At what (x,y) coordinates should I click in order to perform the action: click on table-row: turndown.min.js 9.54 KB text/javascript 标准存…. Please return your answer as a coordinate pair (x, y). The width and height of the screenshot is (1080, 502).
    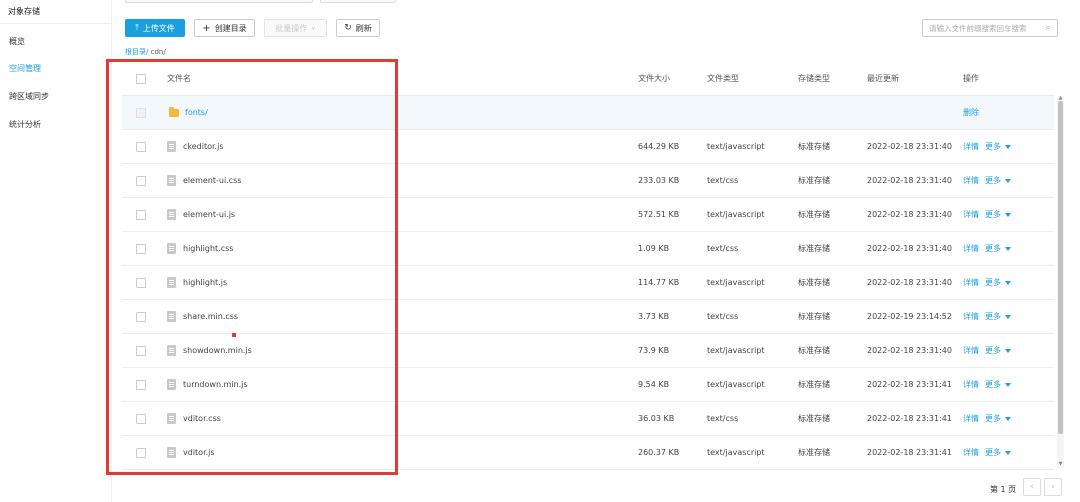
    Looking at the image, I should click on (588, 385).